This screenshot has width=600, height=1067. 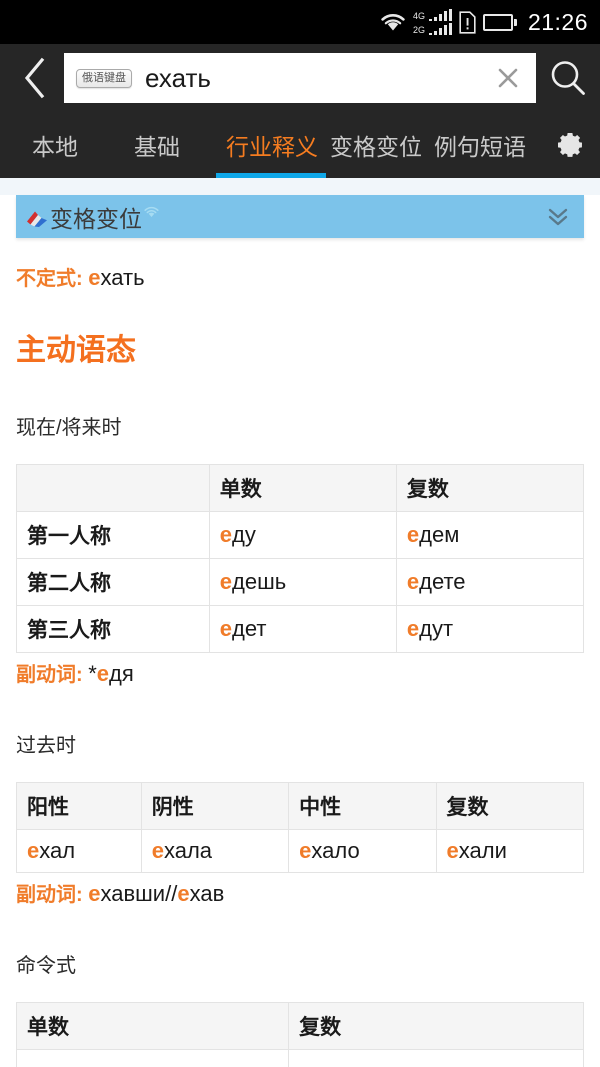 I want to click on signal-2g-icon: 2G, so click(x=432, y=29).